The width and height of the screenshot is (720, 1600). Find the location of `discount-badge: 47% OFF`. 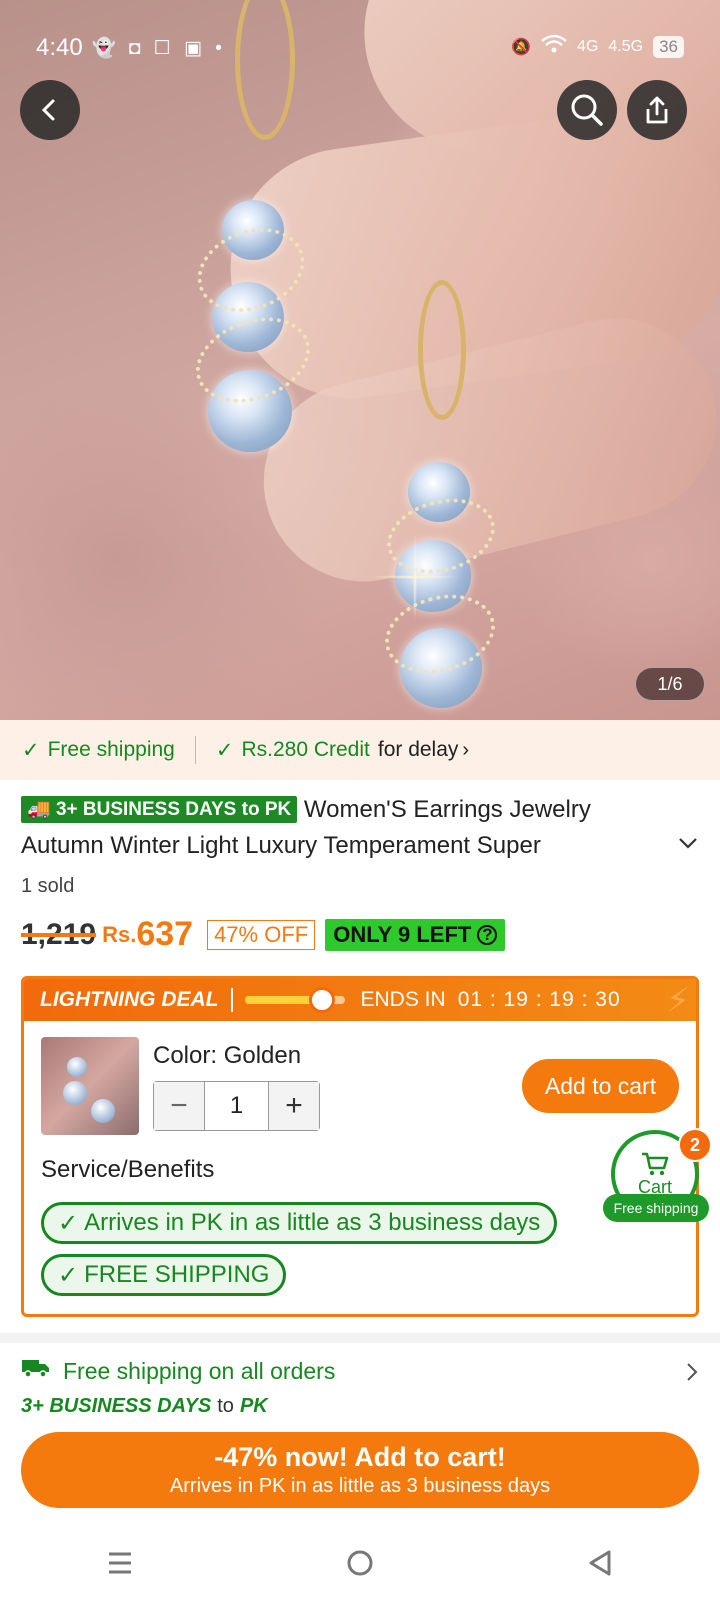

discount-badge: 47% OFF is located at coordinates (261, 934).